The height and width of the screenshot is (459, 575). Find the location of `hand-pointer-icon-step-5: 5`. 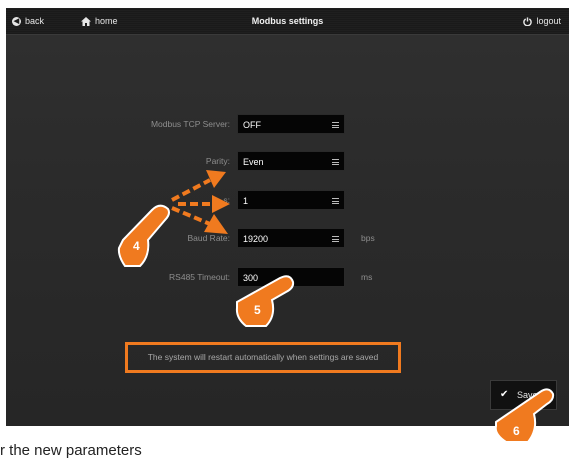

hand-pointer-icon-step-5: 5 is located at coordinates (265, 301).